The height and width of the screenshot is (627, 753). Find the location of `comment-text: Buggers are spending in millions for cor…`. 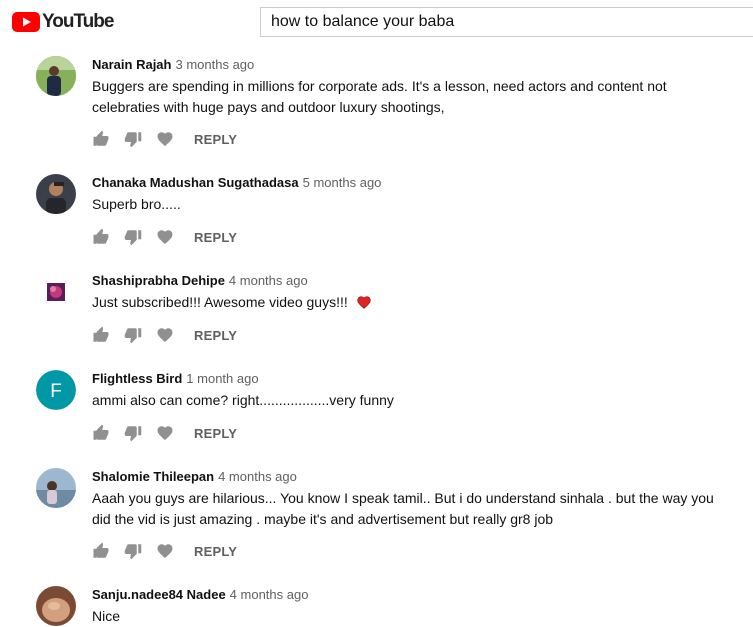

comment-text: Buggers are spending in millions for cor… is located at coordinates (379, 96).